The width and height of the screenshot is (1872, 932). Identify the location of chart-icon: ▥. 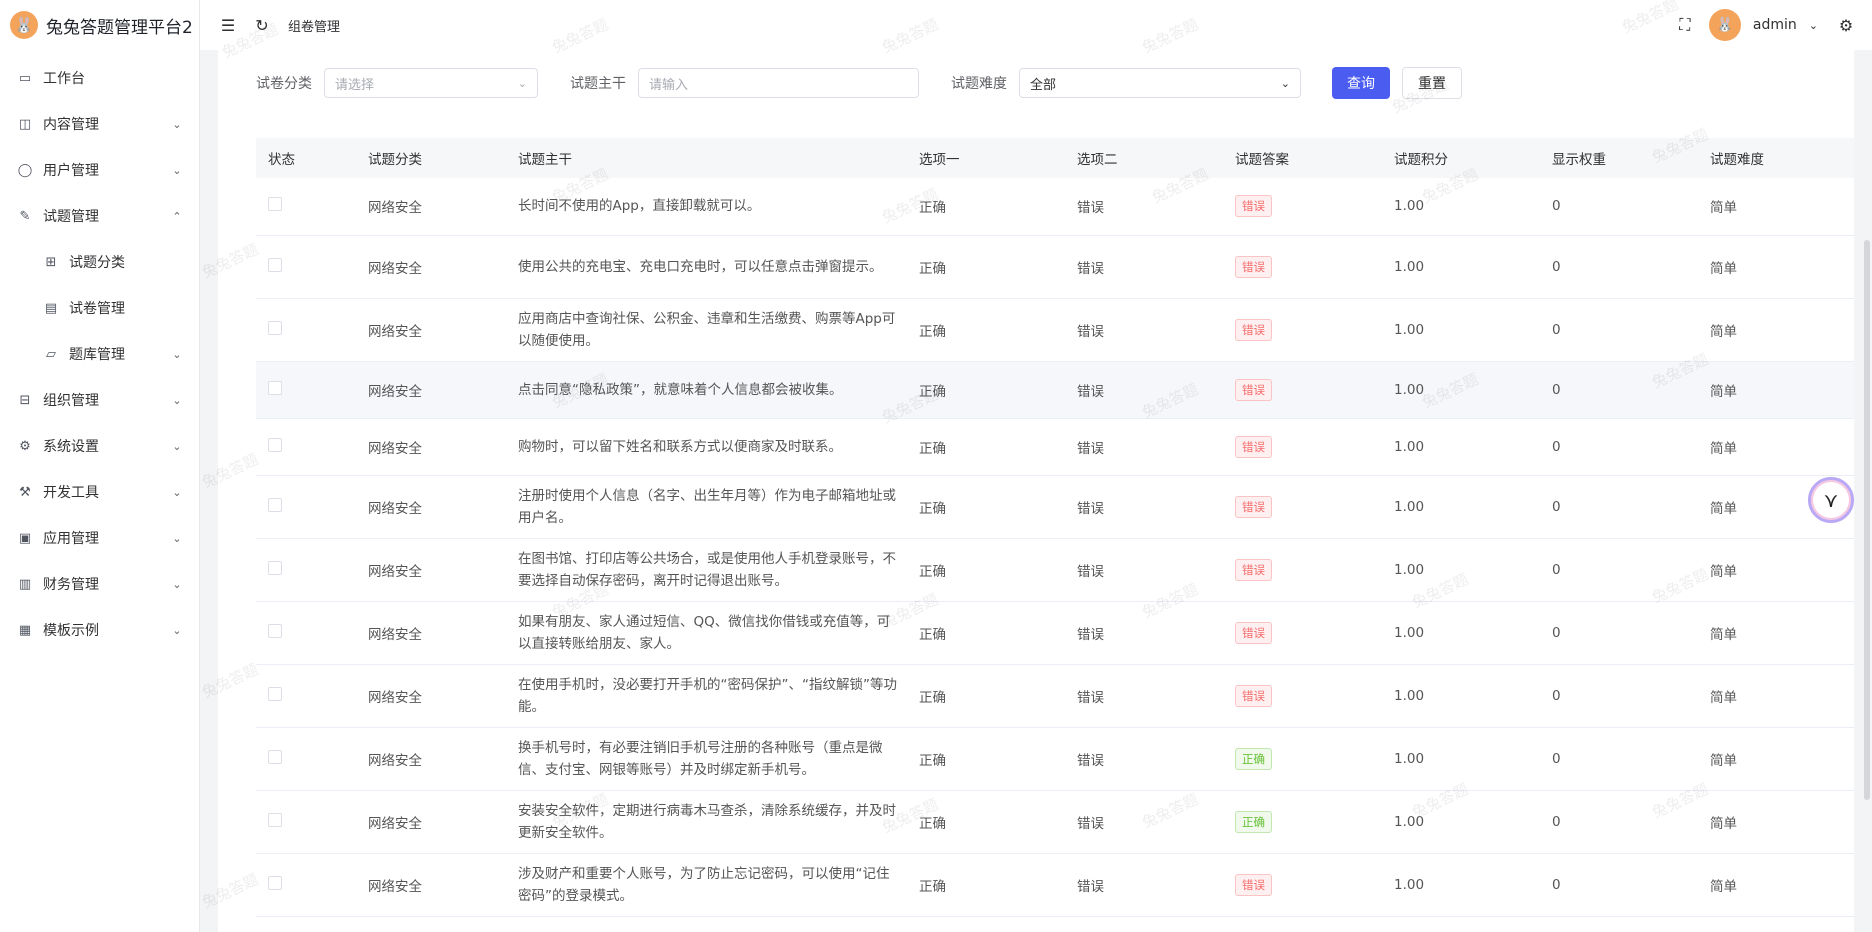
(25, 584).